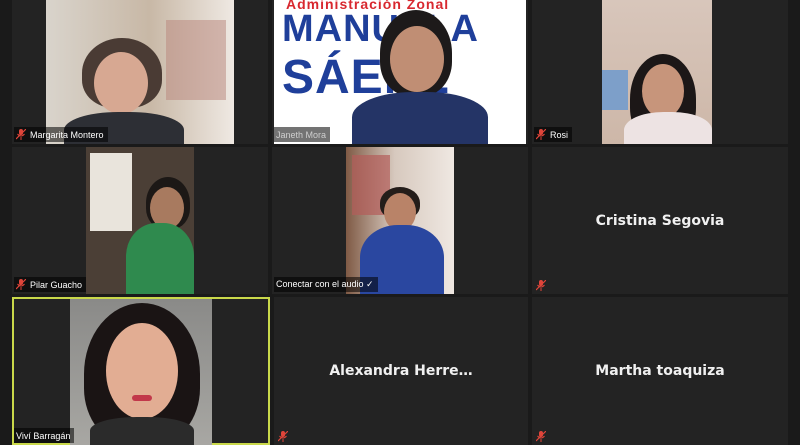 The image size is (800, 445). I want to click on participant-name: Margarita Montero, so click(67, 134).